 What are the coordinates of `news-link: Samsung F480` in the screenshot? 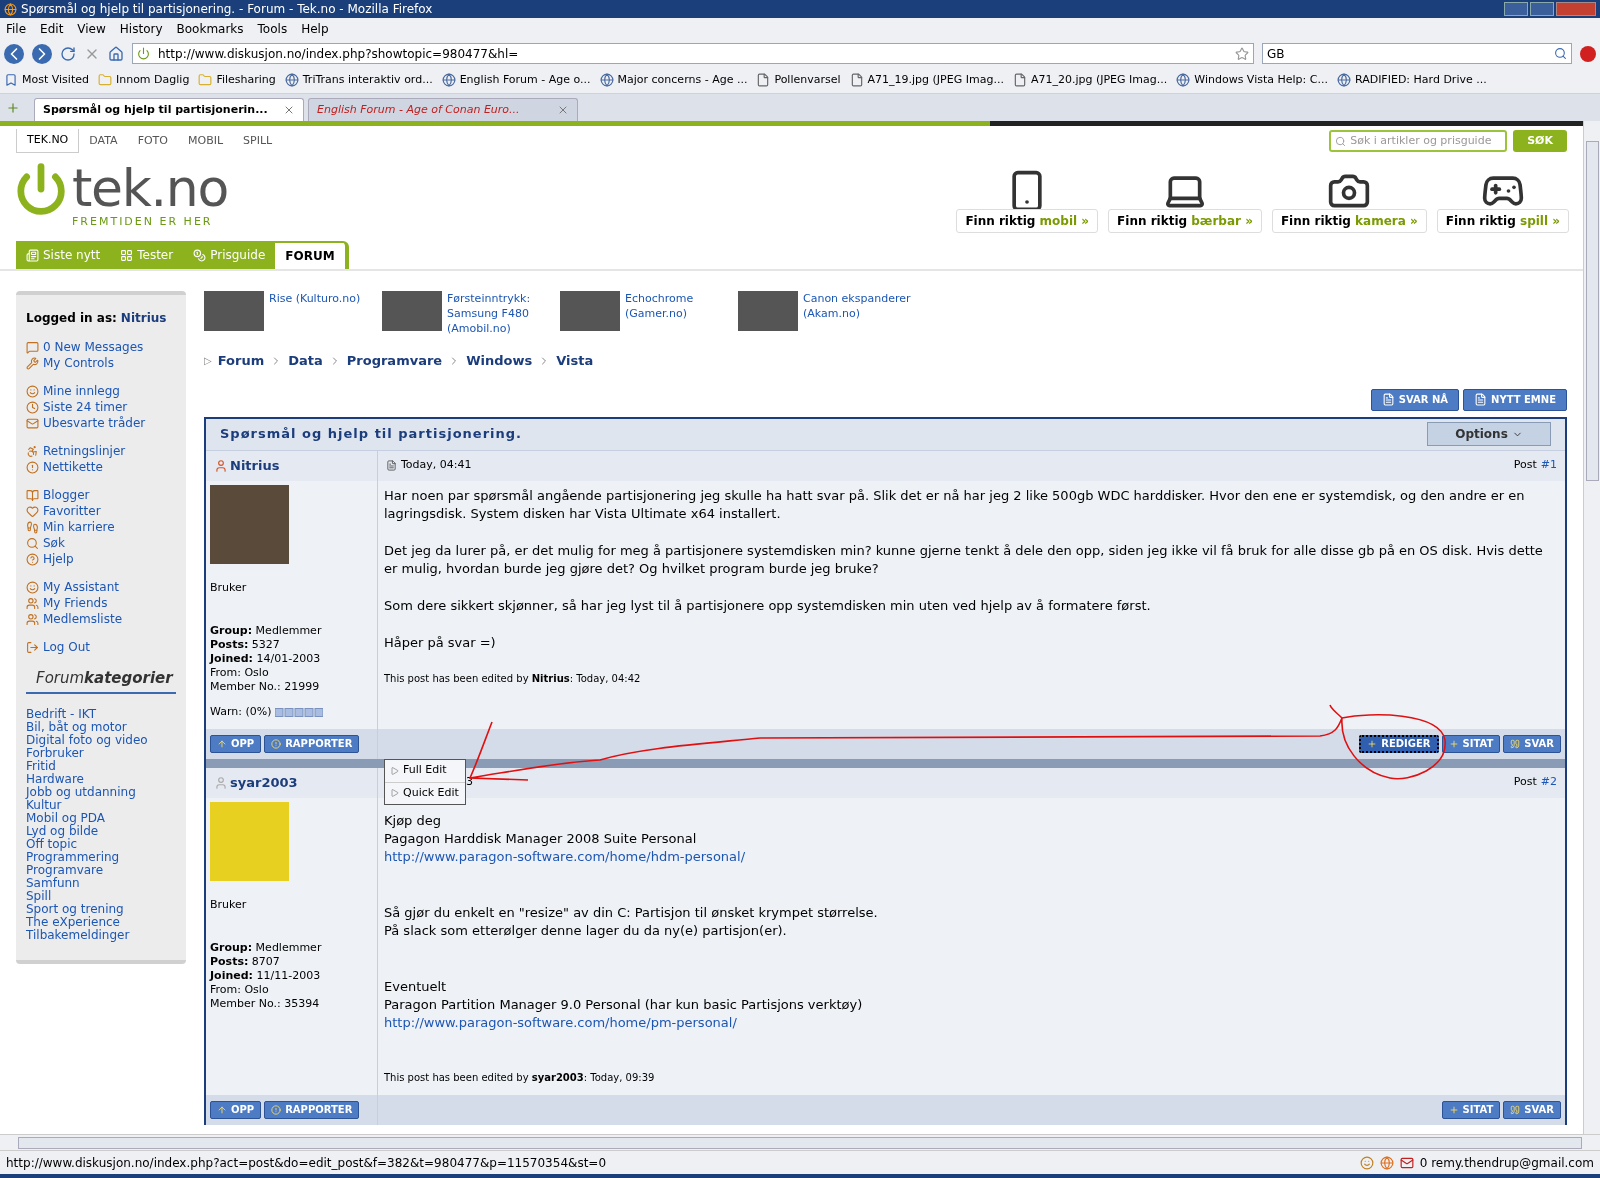 It's located at (489, 313).